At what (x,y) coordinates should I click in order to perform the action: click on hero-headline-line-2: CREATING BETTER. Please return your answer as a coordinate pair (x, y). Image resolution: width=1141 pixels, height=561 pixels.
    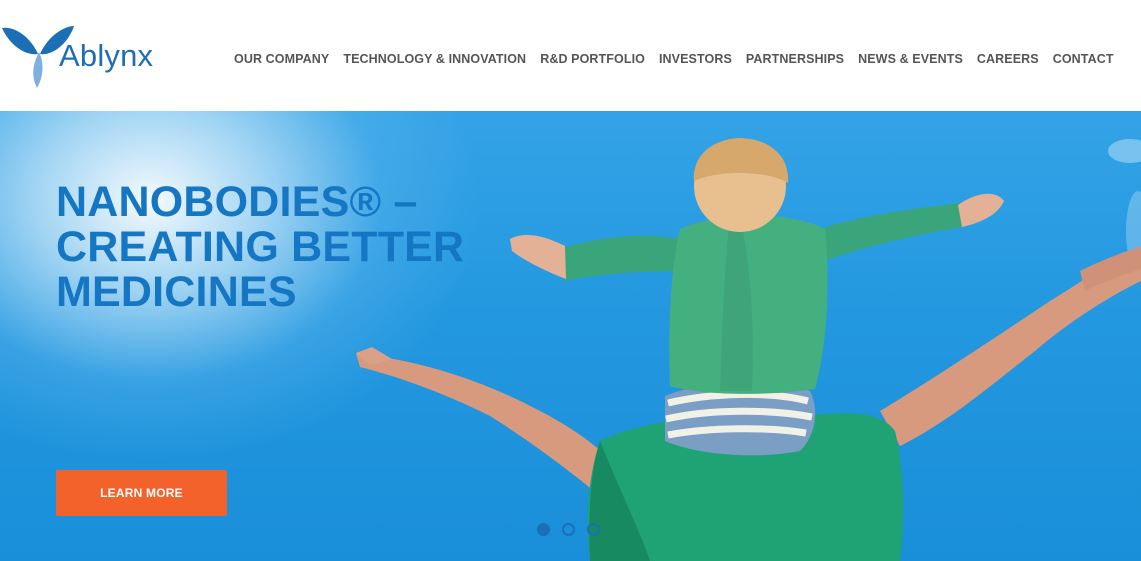
    Looking at the image, I should click on (260, 247).